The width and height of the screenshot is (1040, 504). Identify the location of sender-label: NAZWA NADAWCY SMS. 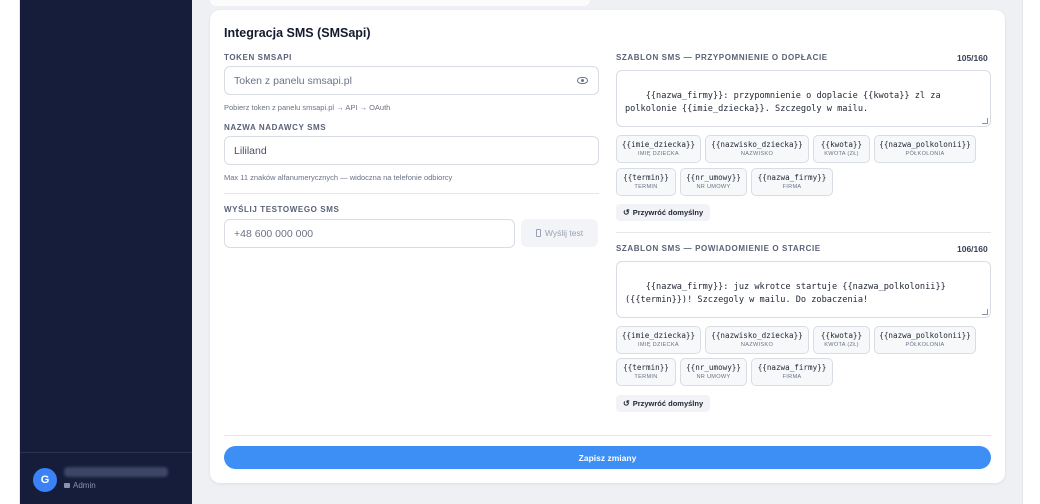
(275, 127).